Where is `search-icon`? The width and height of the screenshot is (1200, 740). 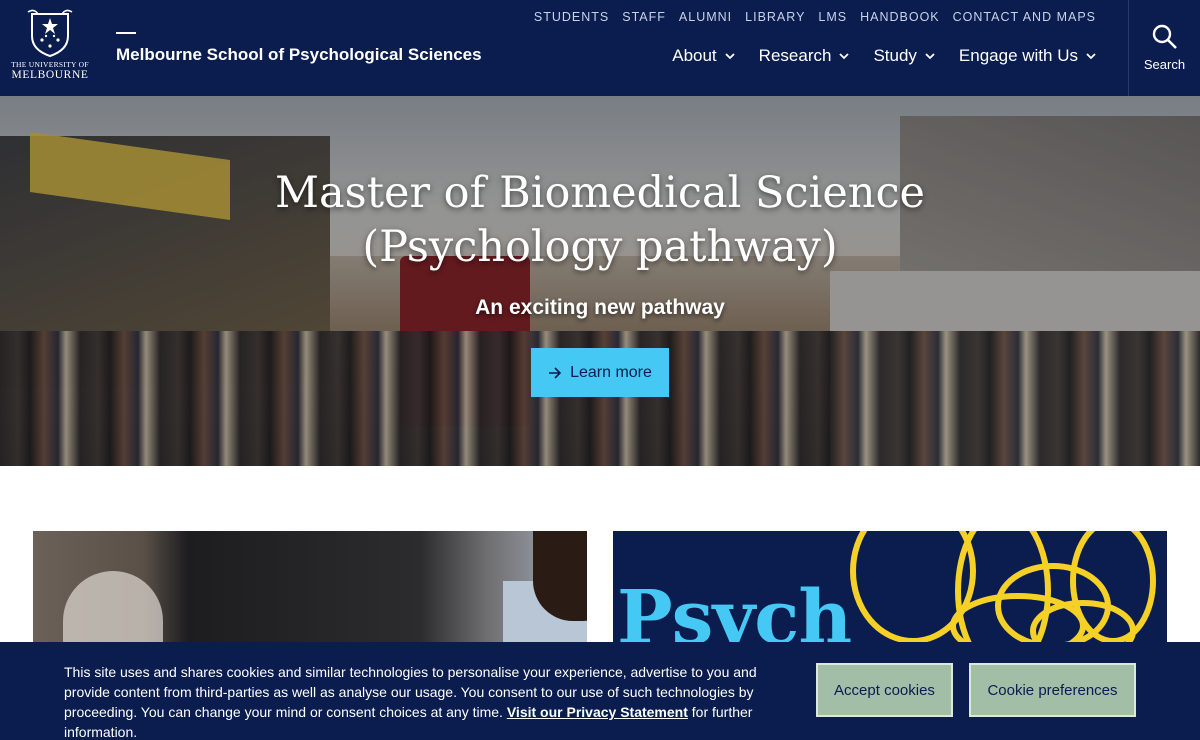 search-icon is located at coordinates (1164, 36).